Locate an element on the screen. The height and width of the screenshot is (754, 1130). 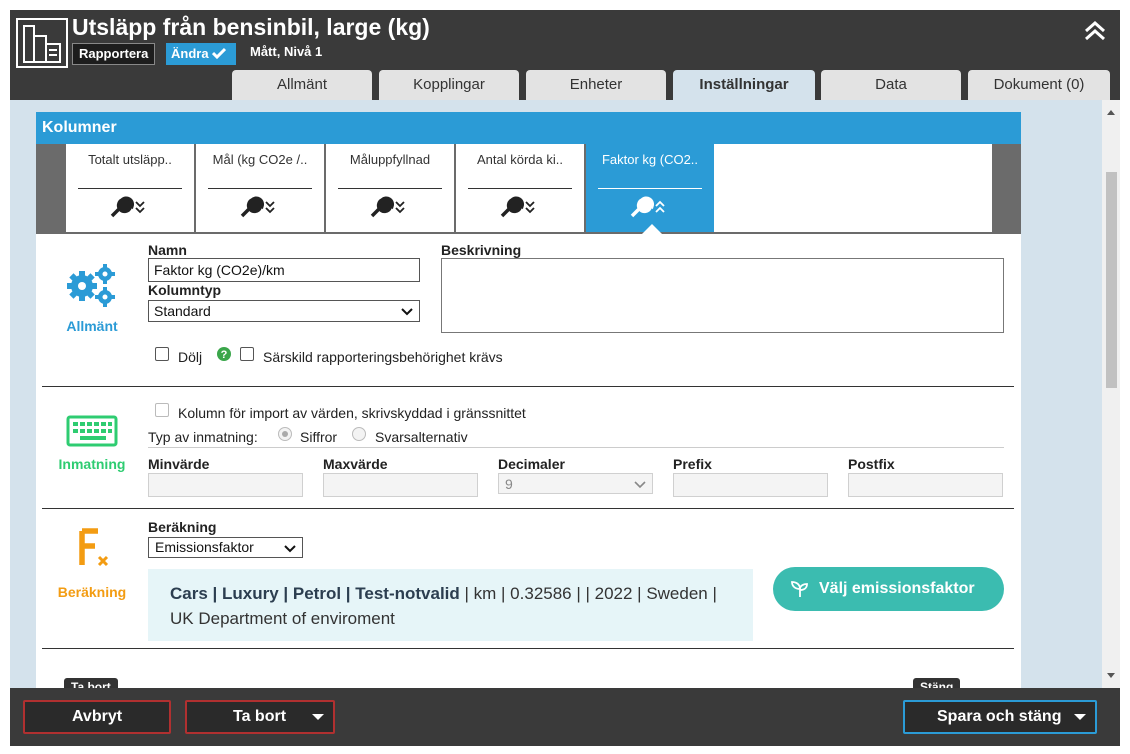
column-tab-maluppfyllnad: Måluppfyllnad is located at coordinates (390, 188).